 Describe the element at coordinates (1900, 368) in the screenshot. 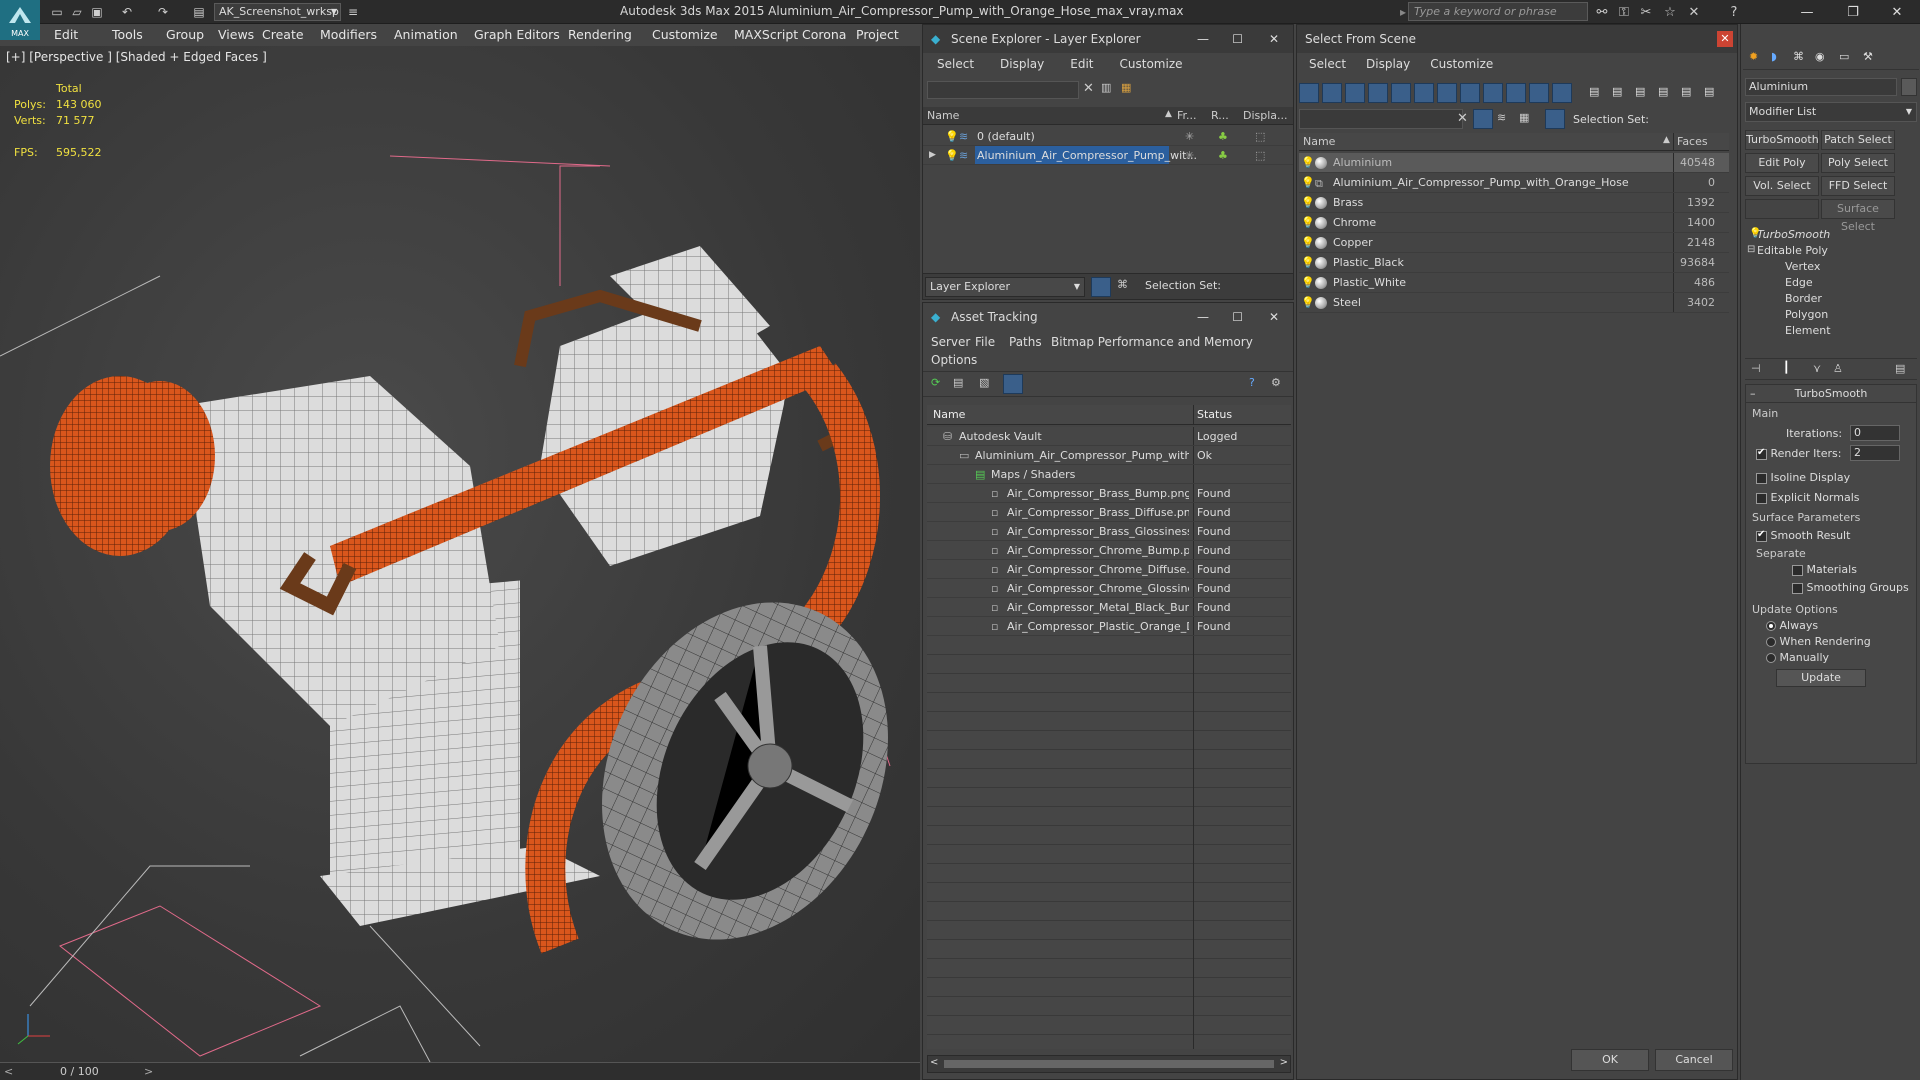

I see `configure-sets-icon: ▤` at that location.